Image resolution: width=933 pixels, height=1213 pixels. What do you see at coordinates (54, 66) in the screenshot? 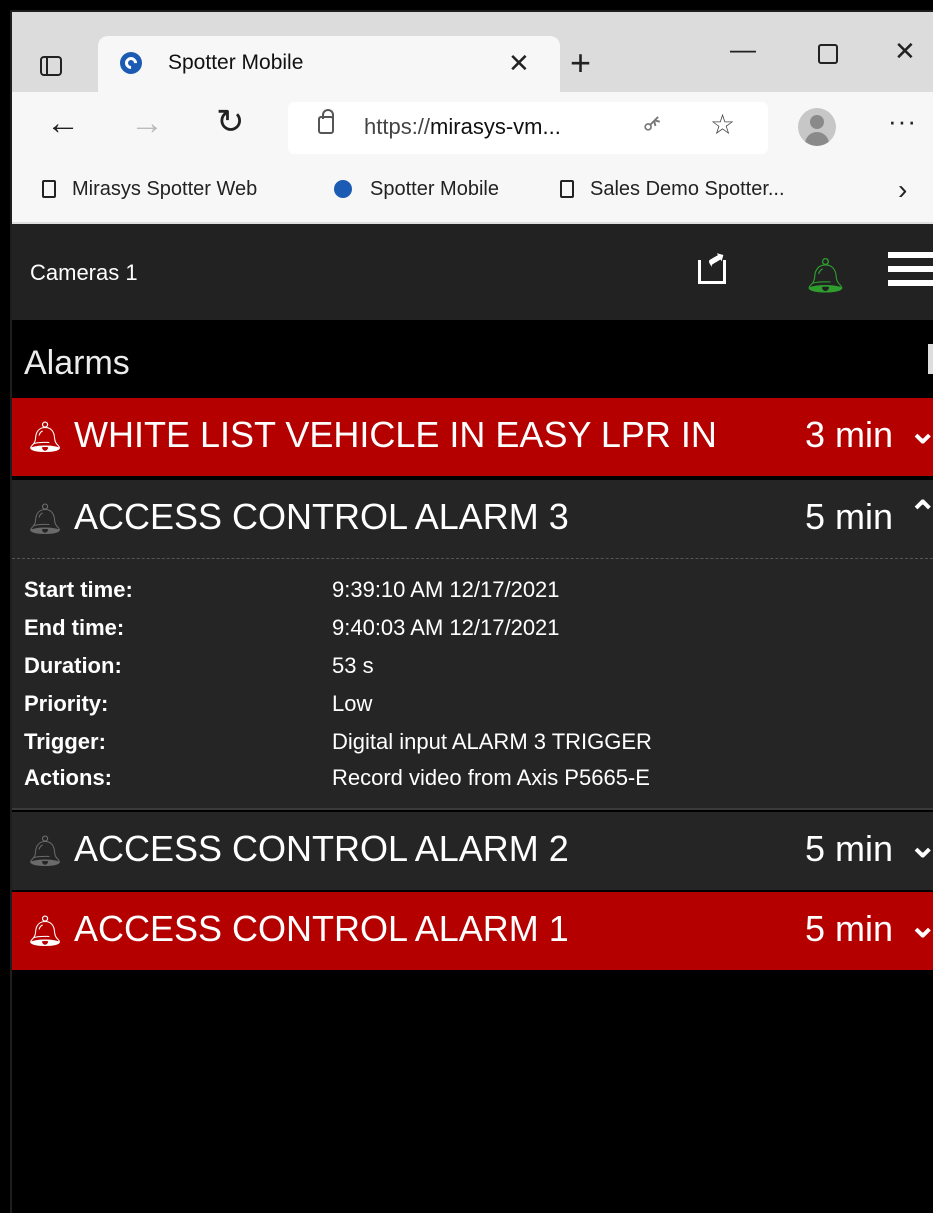
I see `tab-actions-icon` at bounding box center [54, 66].